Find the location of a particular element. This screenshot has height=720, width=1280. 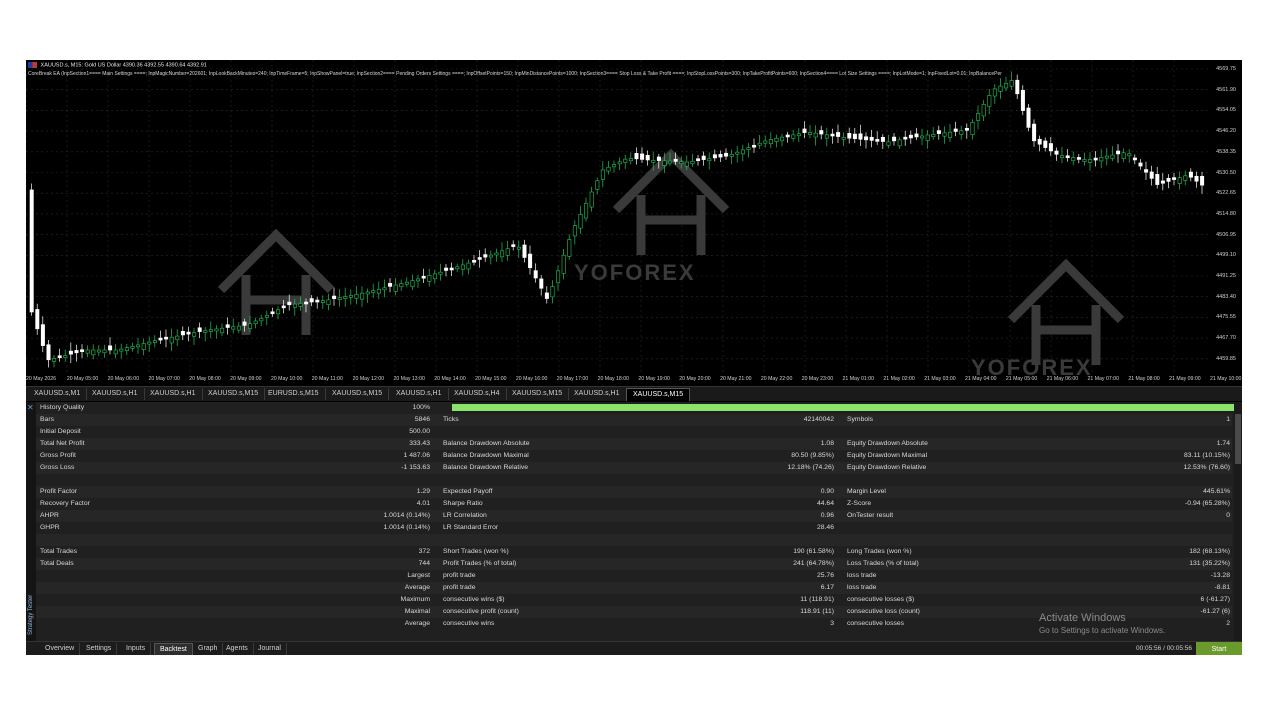

tab-agents: Agents is located at coordinates (237, 649).